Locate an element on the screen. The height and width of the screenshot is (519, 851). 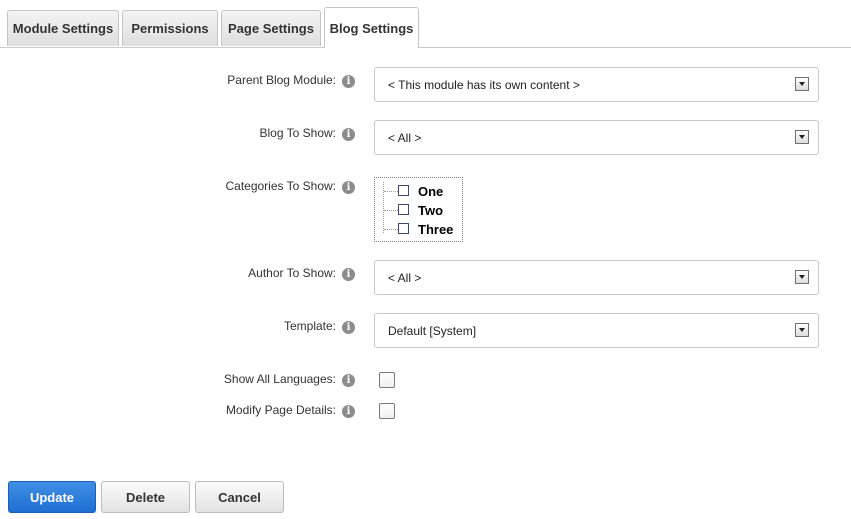
categories-tree: One Two Three is located at coordinates (418, 209).